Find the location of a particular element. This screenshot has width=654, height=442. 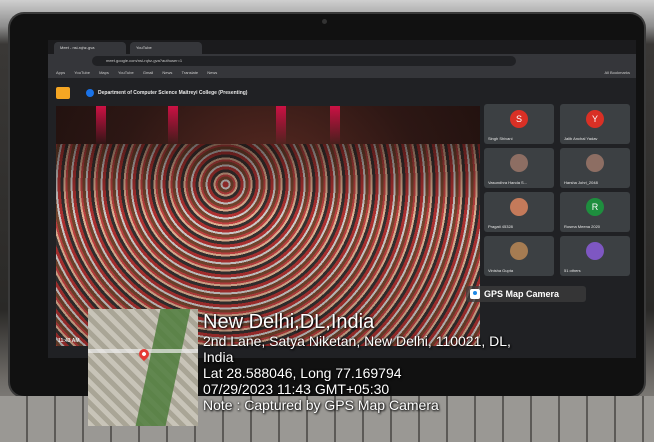

participant-tile: S Singh Shivani is located at coordinates (519, 124).